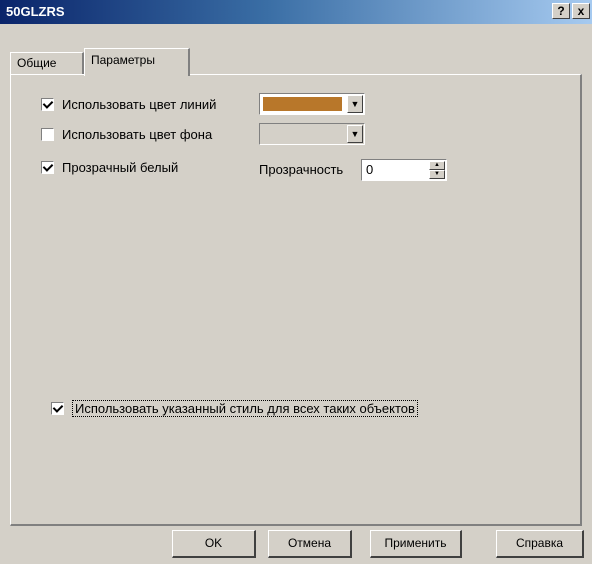 The image size is (592, 564). Describe the element at coordinates (437, 165) in the screenshot. I see `spin-up-icon: ▲` at that location.